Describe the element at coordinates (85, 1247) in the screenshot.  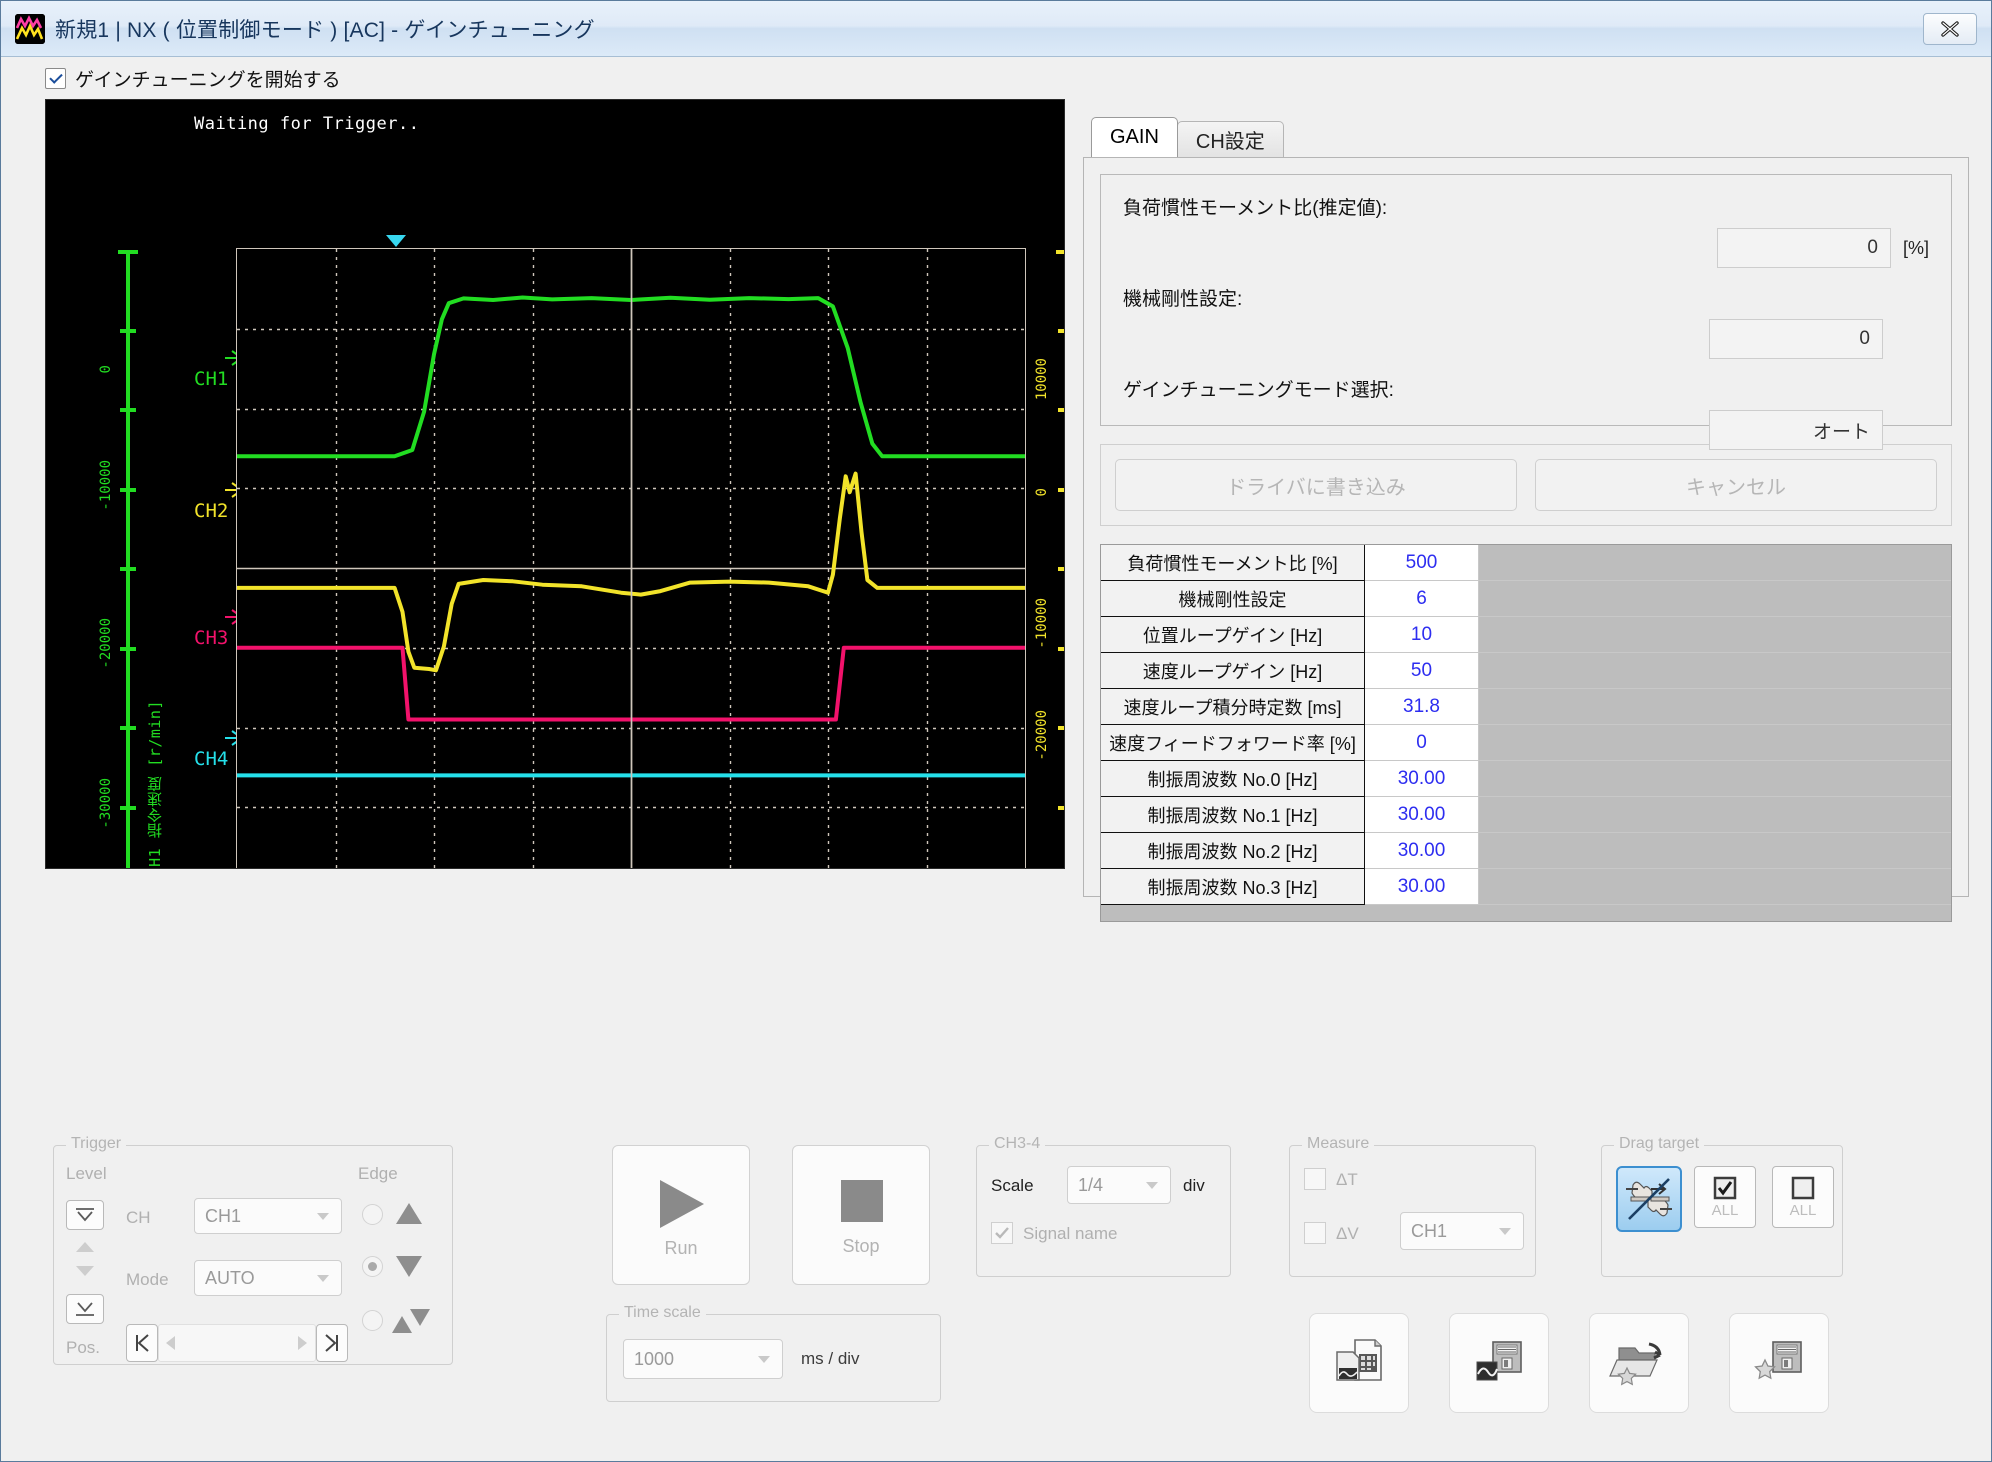
I see `level-up-icon` at that location.